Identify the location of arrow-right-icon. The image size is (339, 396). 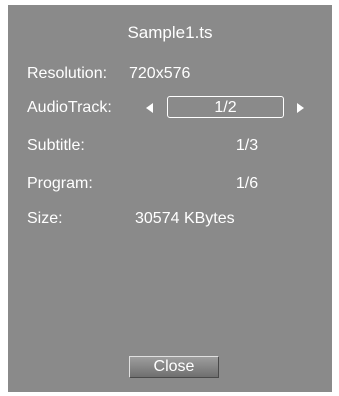
(300, 108).